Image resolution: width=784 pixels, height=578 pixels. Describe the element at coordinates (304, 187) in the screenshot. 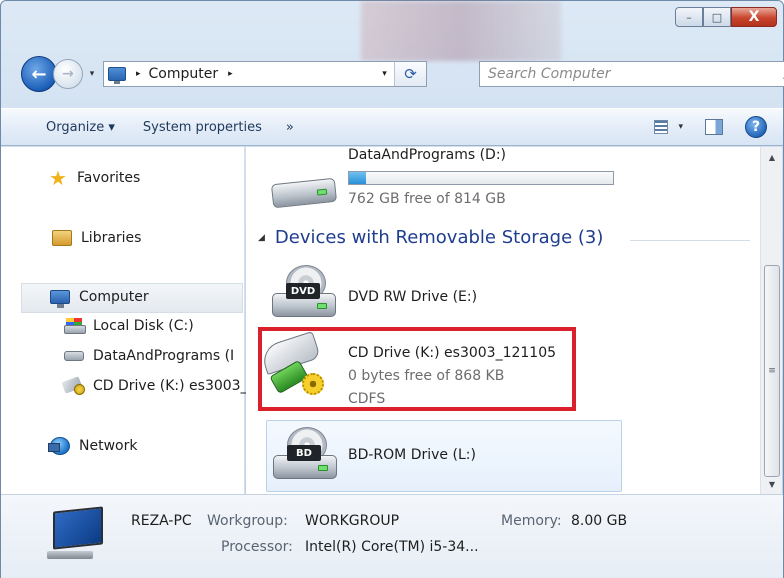

I see `hard-drive-icon` at that location.